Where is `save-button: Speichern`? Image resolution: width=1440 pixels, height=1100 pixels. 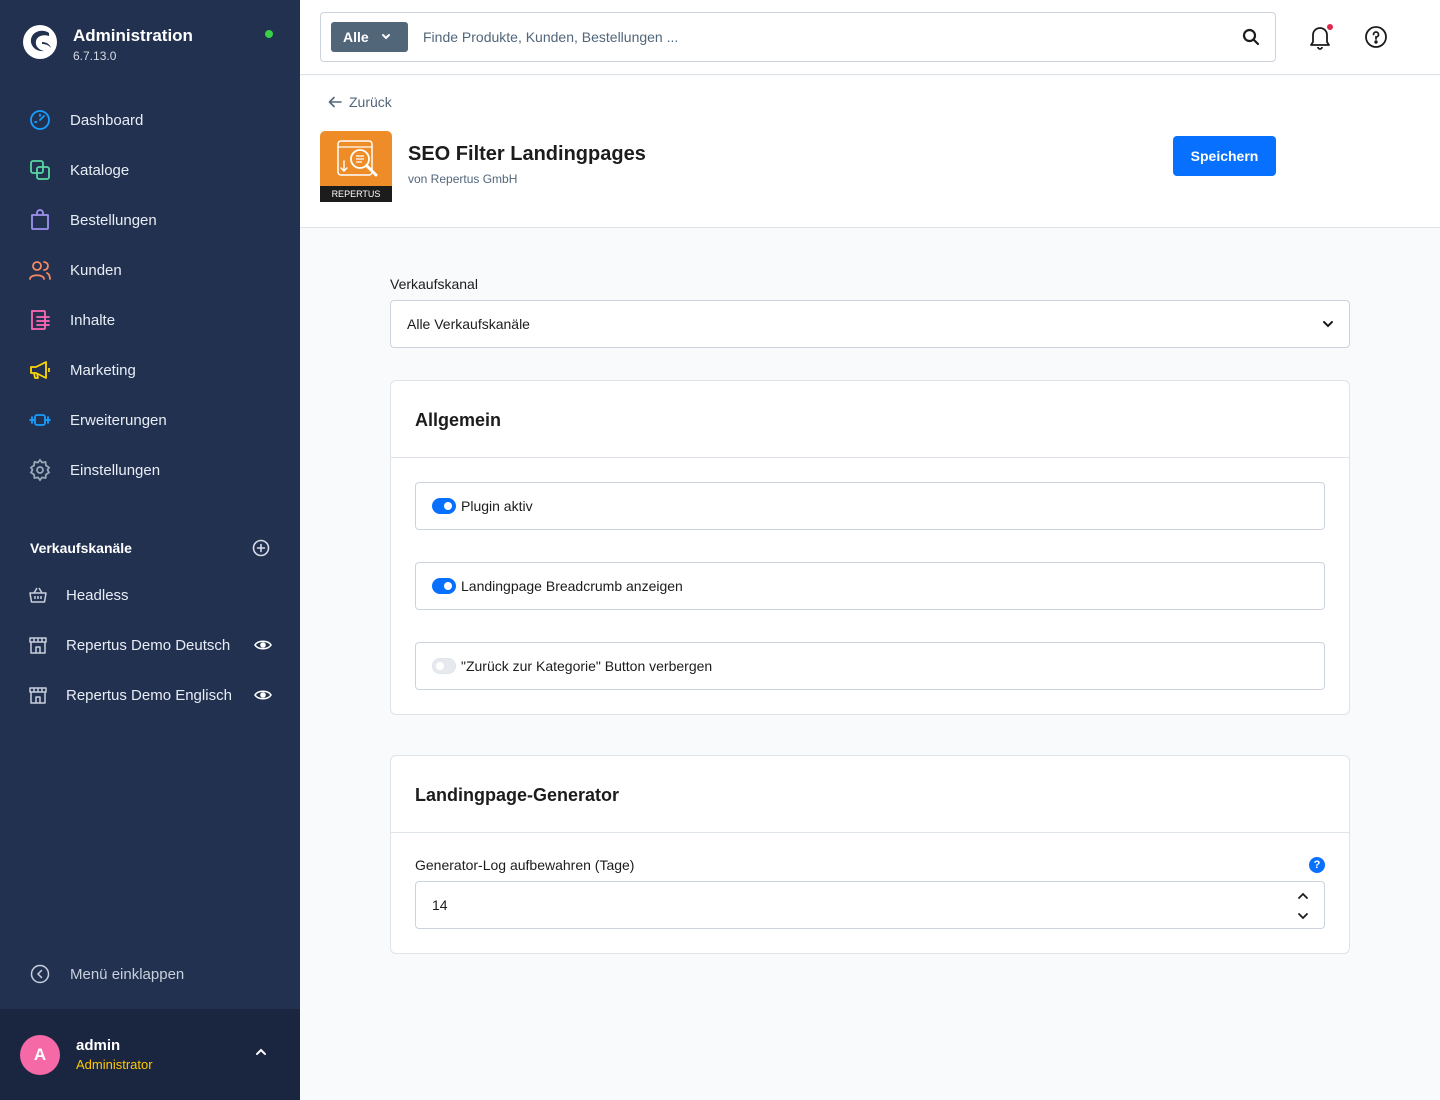 save-button: Speichern is located at coordinates (1224, 156).